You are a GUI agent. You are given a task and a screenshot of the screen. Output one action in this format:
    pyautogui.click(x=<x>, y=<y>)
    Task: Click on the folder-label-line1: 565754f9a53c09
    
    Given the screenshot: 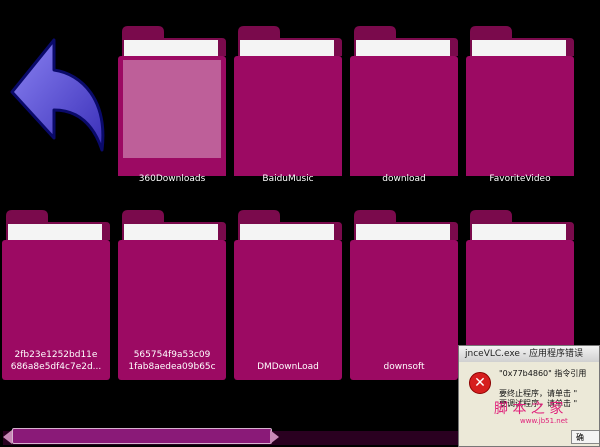 What is the action you would take?
    pyautogui.click(x=172, y=355)
    